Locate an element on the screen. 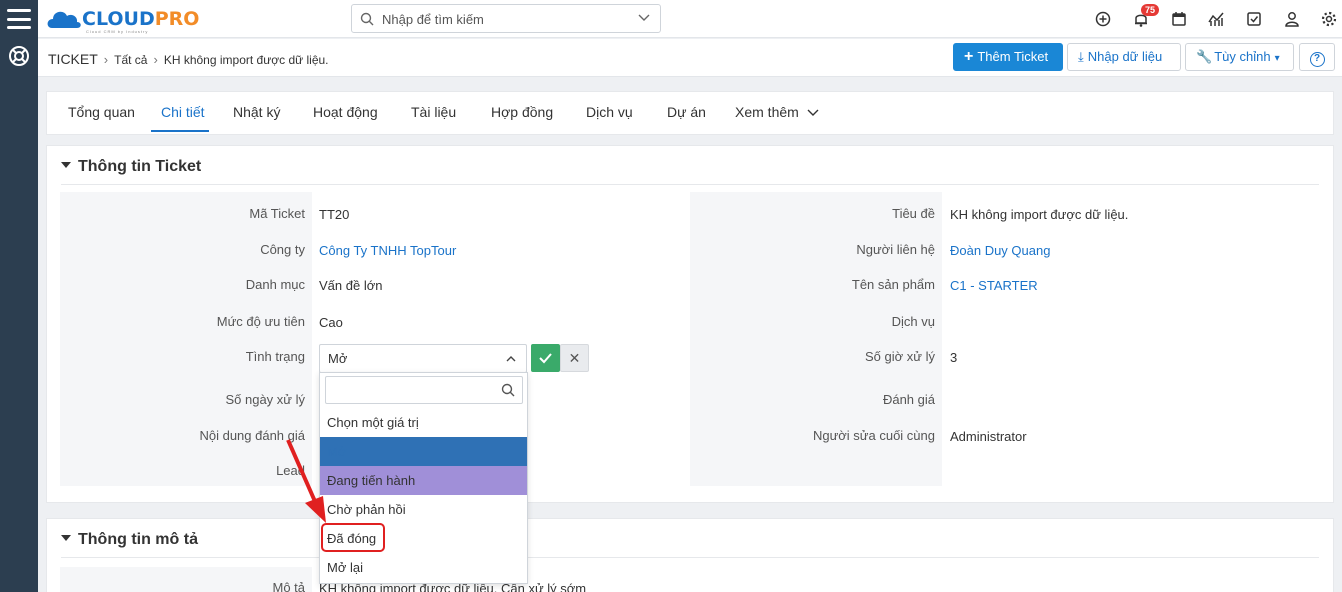 The height and width of the screenshot is (592, 1342). import-button: ⤓ Nhập dữ liệu is located at coordinates (1124, 57).